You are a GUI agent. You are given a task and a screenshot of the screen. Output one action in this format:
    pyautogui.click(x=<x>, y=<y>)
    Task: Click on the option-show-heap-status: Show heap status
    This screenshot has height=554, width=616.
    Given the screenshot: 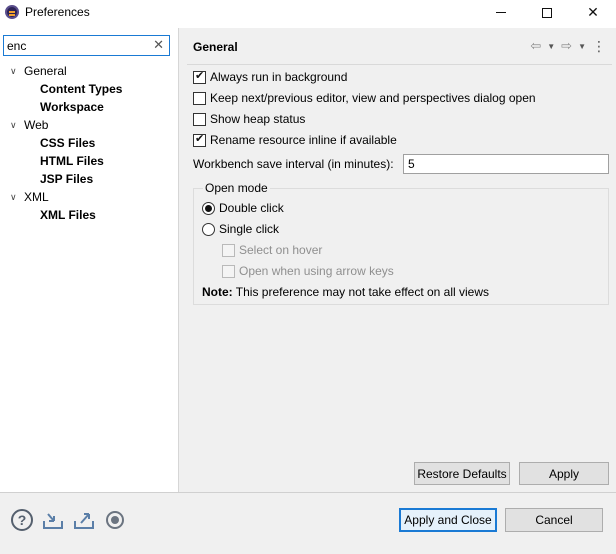 What is the action you would take?
    pyautogui.click(x=249, y=119)
    